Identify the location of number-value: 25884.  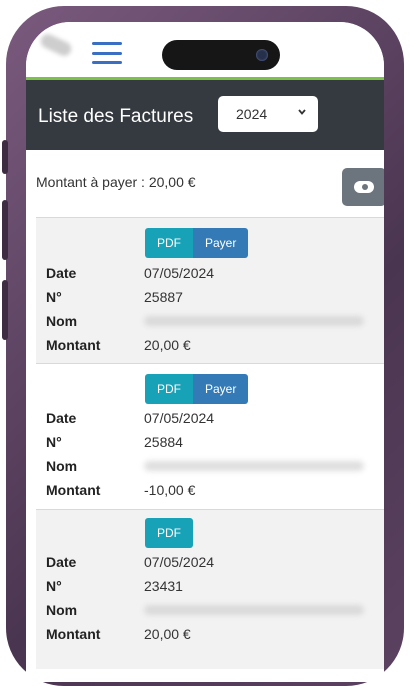
(163, 442).